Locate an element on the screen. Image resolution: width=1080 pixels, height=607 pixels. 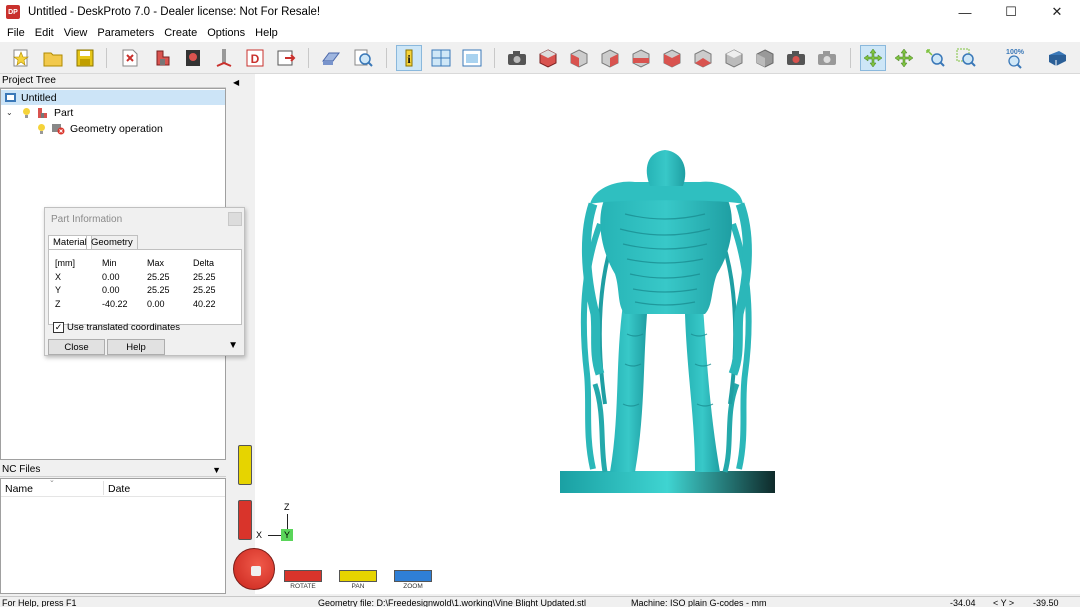
part-model-view is located at coordinates (667, 321).